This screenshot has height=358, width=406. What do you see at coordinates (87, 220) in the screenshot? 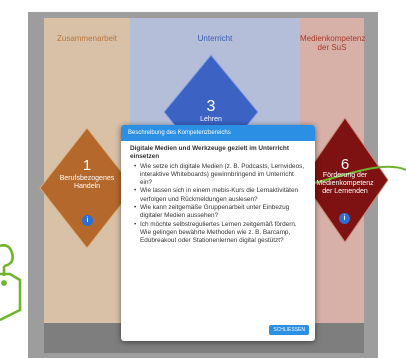
I see `diamond-1-info-icon: i` at bounding box center [87, 220].